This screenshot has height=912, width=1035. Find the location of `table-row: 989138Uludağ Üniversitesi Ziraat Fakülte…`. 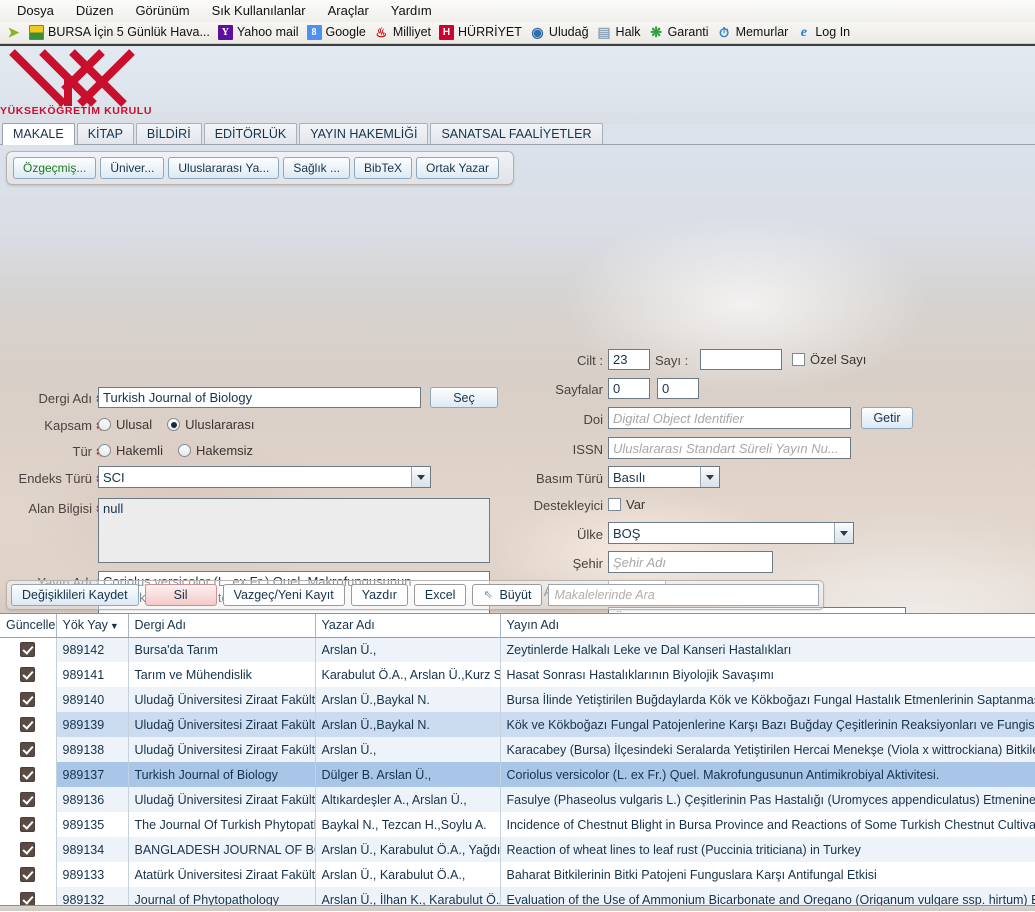

table-row: 989138Uludağ Üniversitesi Ziraat Fakülte… is located at coordinates (517, 749).